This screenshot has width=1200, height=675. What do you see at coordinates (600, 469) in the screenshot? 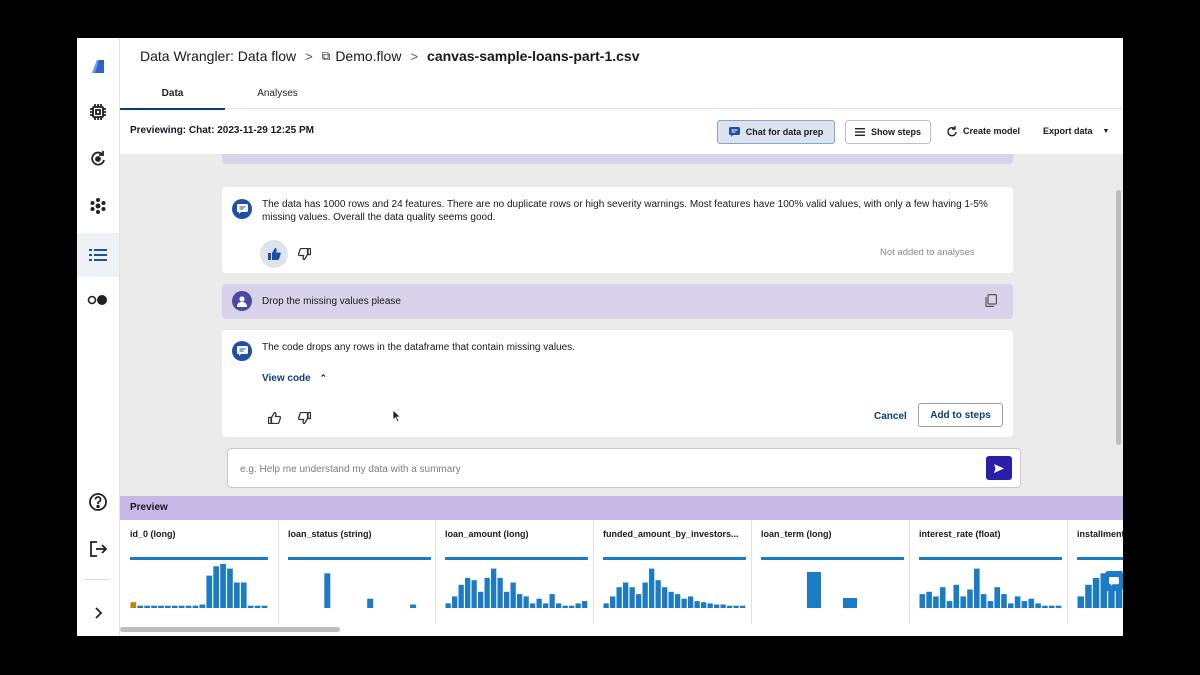
I see `chat-input` at bounding box center [600, 469].